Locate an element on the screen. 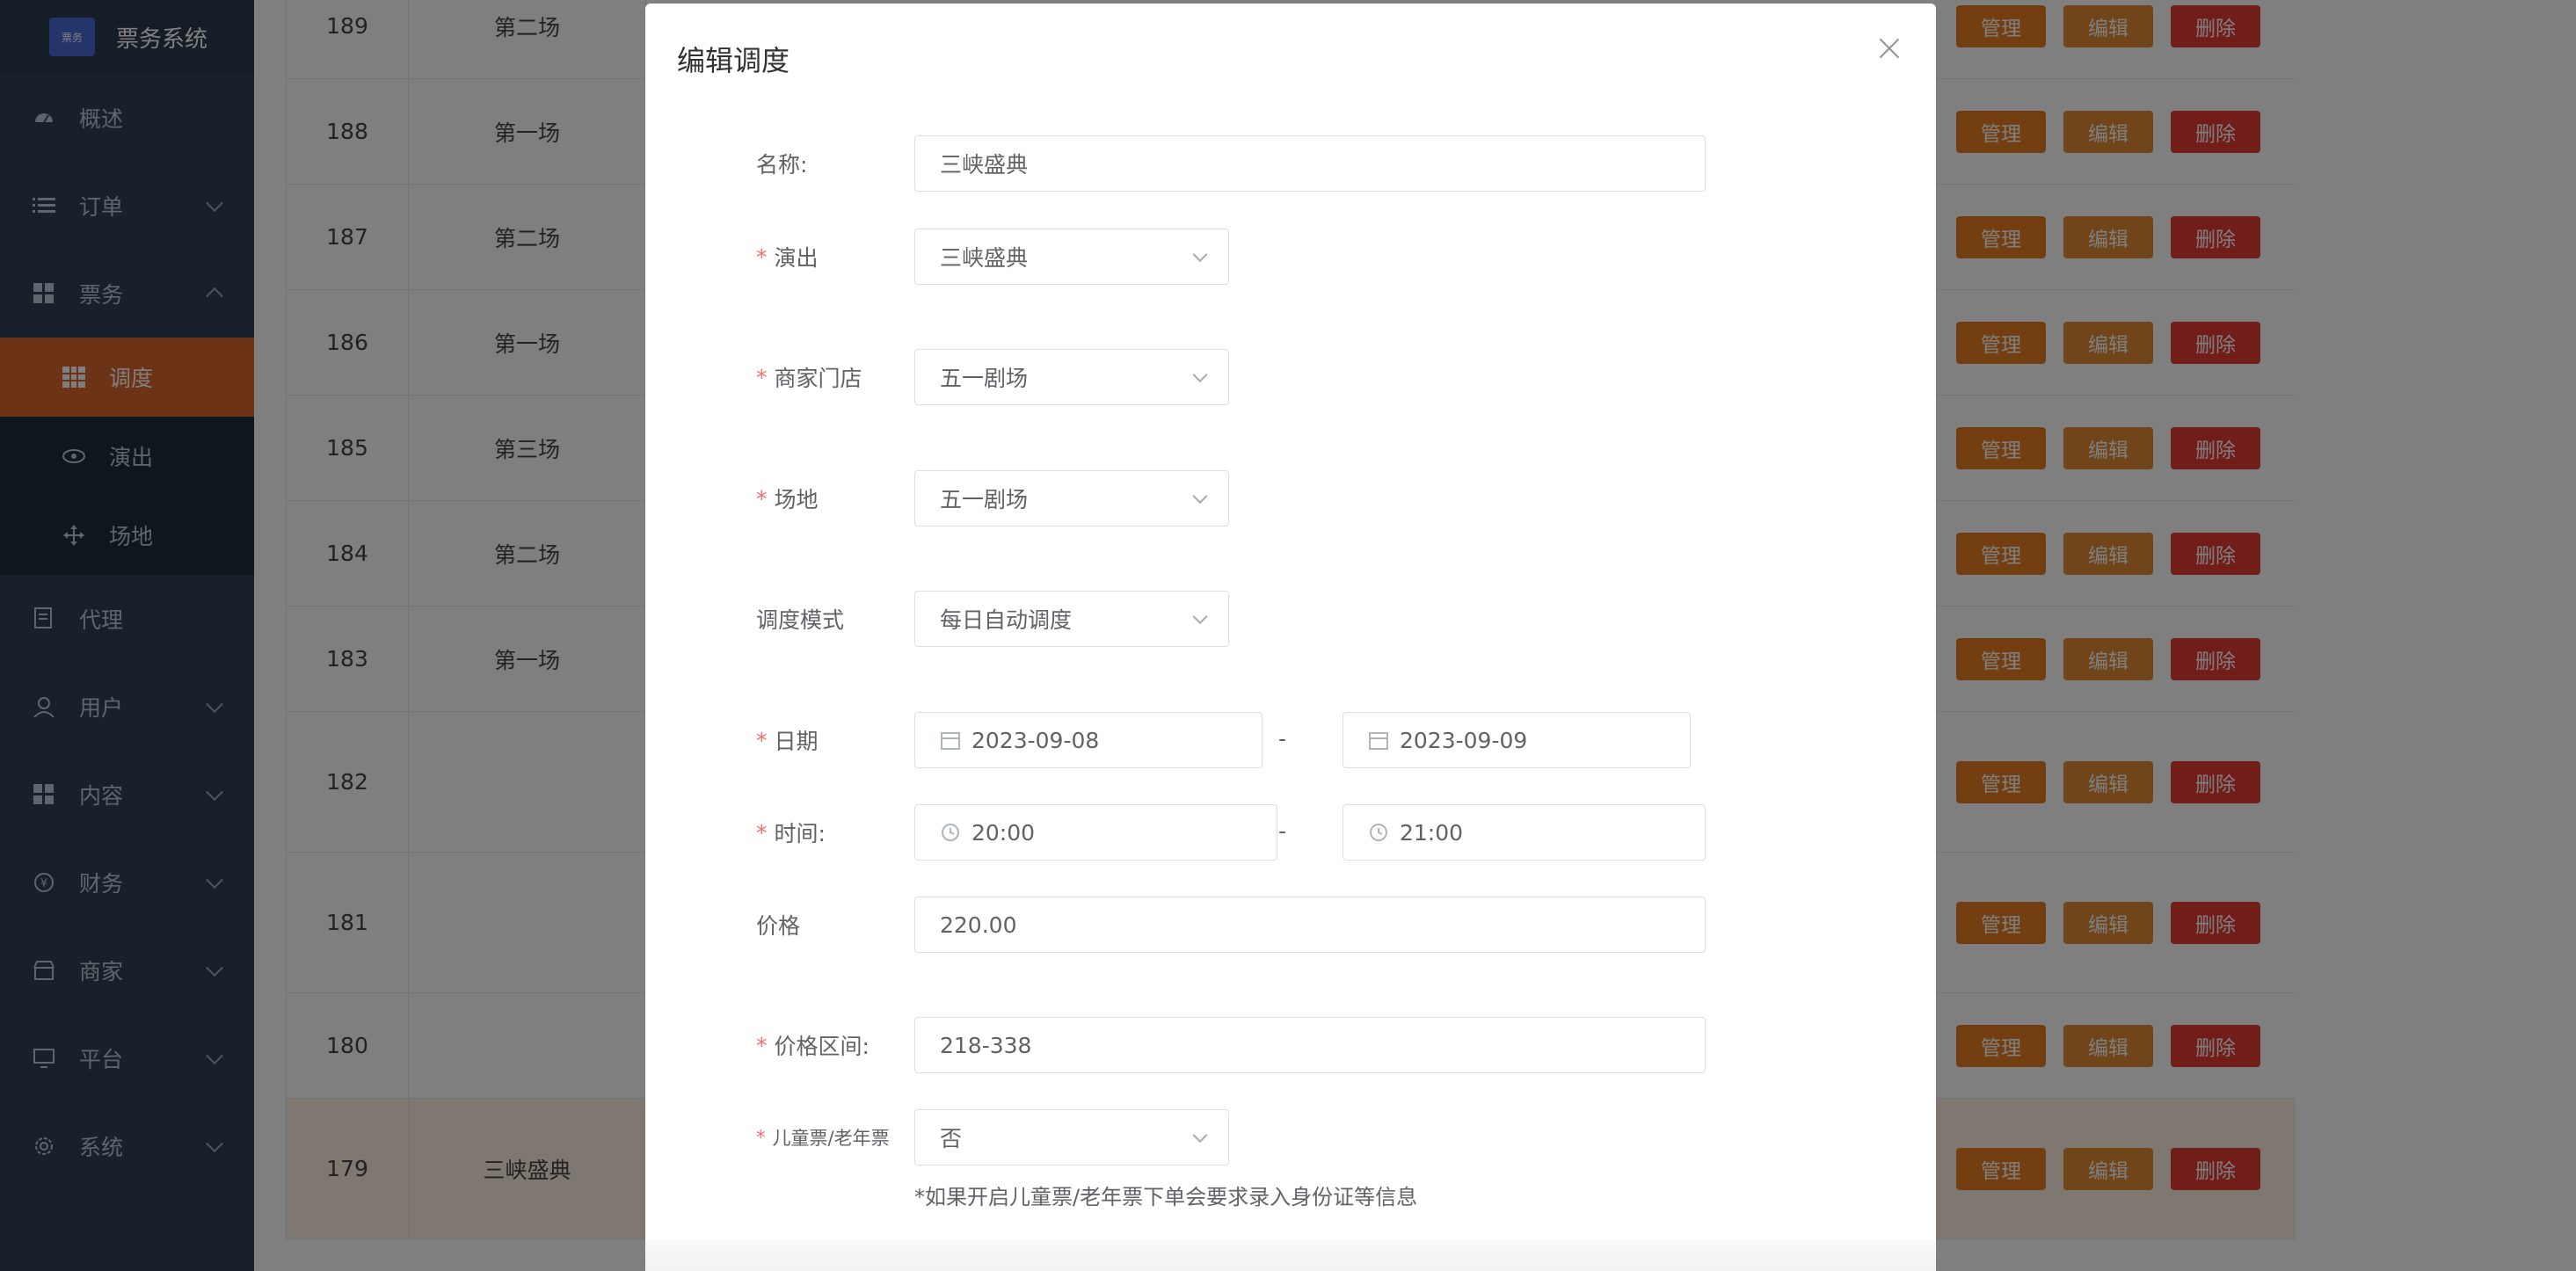  store-select: 五一剧场 is located at coordinates (1071, 377).